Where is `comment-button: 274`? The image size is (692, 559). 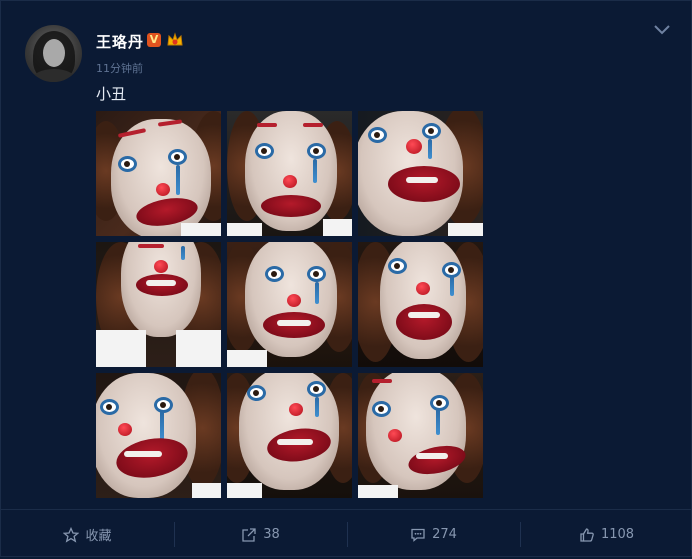
comment-button: 274 is located at coordinates (433, 534).